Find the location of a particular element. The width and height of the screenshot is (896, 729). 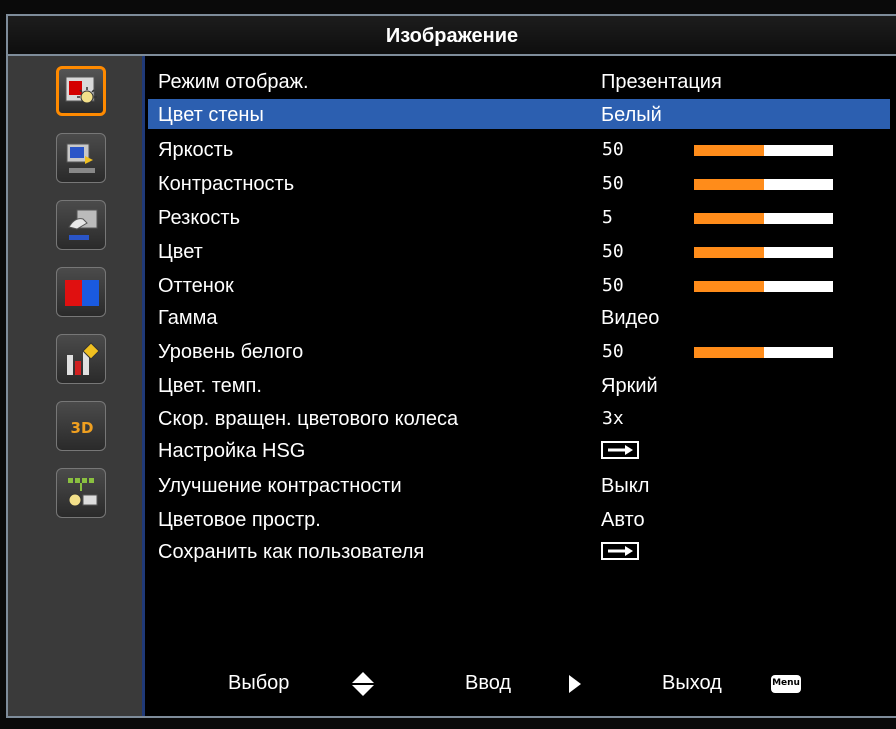

menu-item-value: Презентация is located at coordinates (661, 82).